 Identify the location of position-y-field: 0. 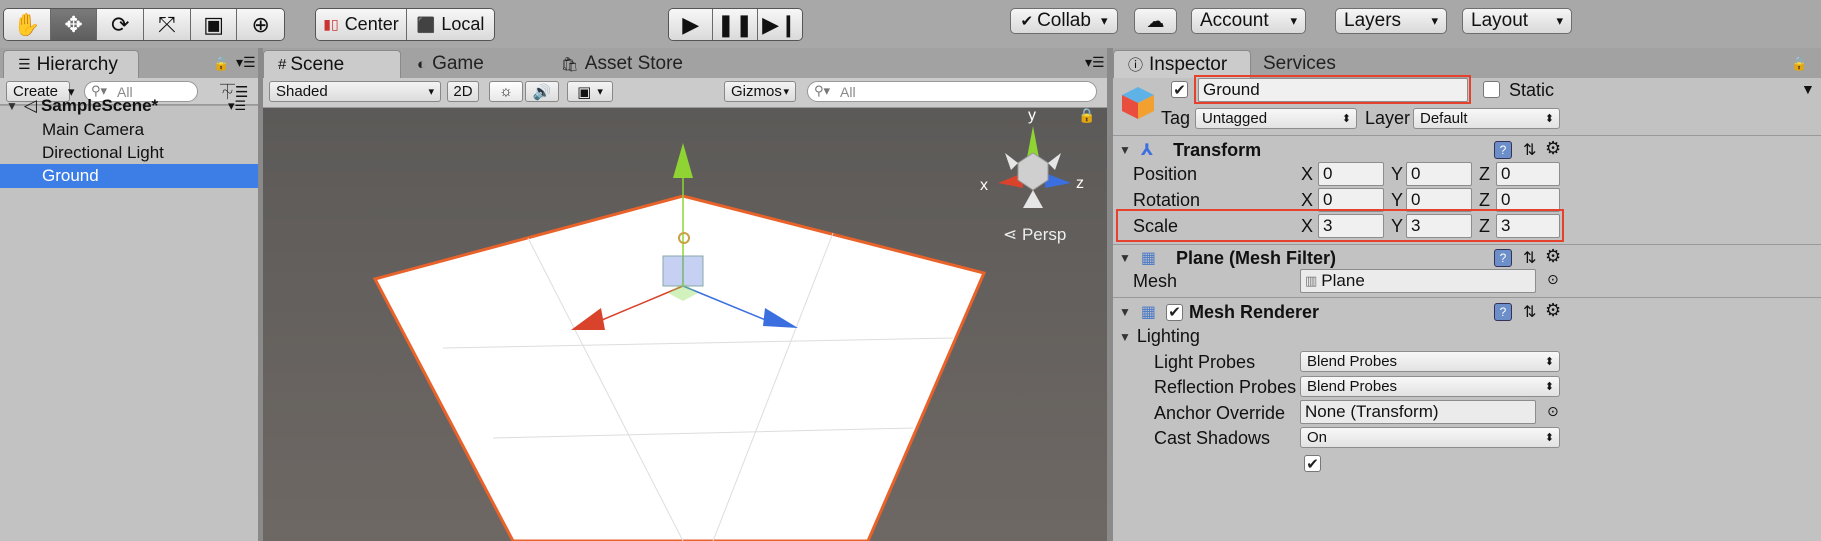
(1439, 174).